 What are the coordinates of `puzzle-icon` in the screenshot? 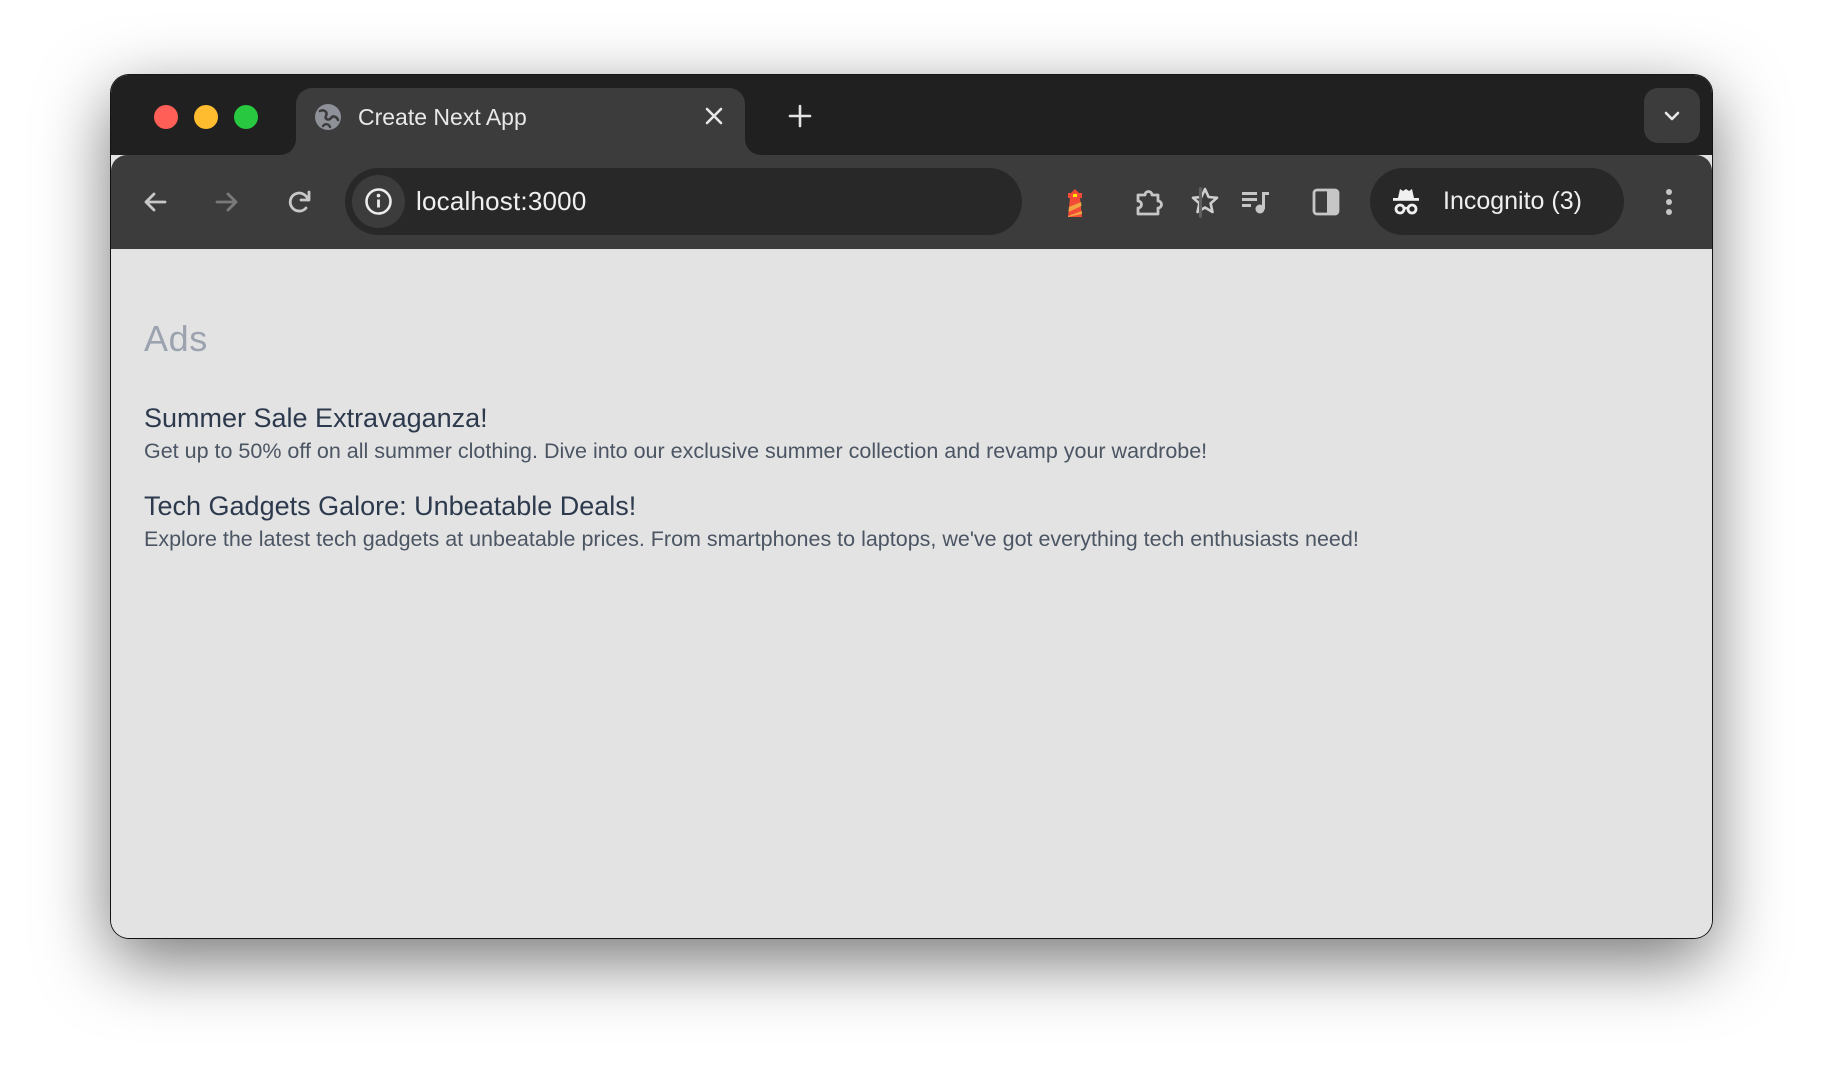 It's located at (1149, 203).